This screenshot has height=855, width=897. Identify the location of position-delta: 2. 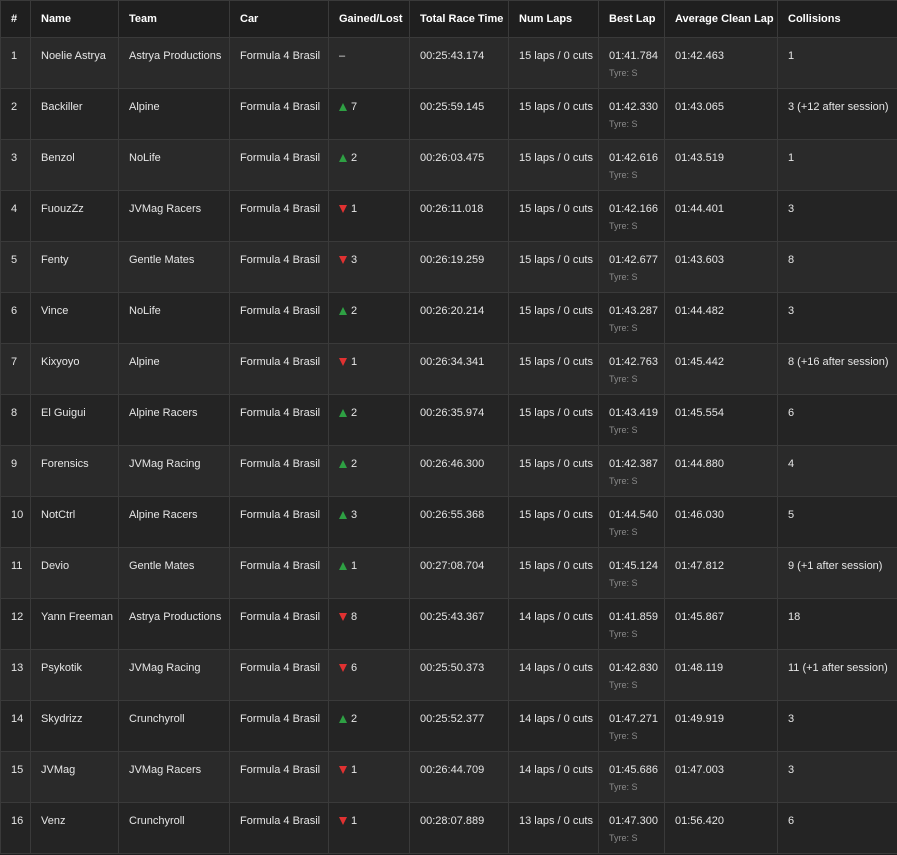
(354, 311).